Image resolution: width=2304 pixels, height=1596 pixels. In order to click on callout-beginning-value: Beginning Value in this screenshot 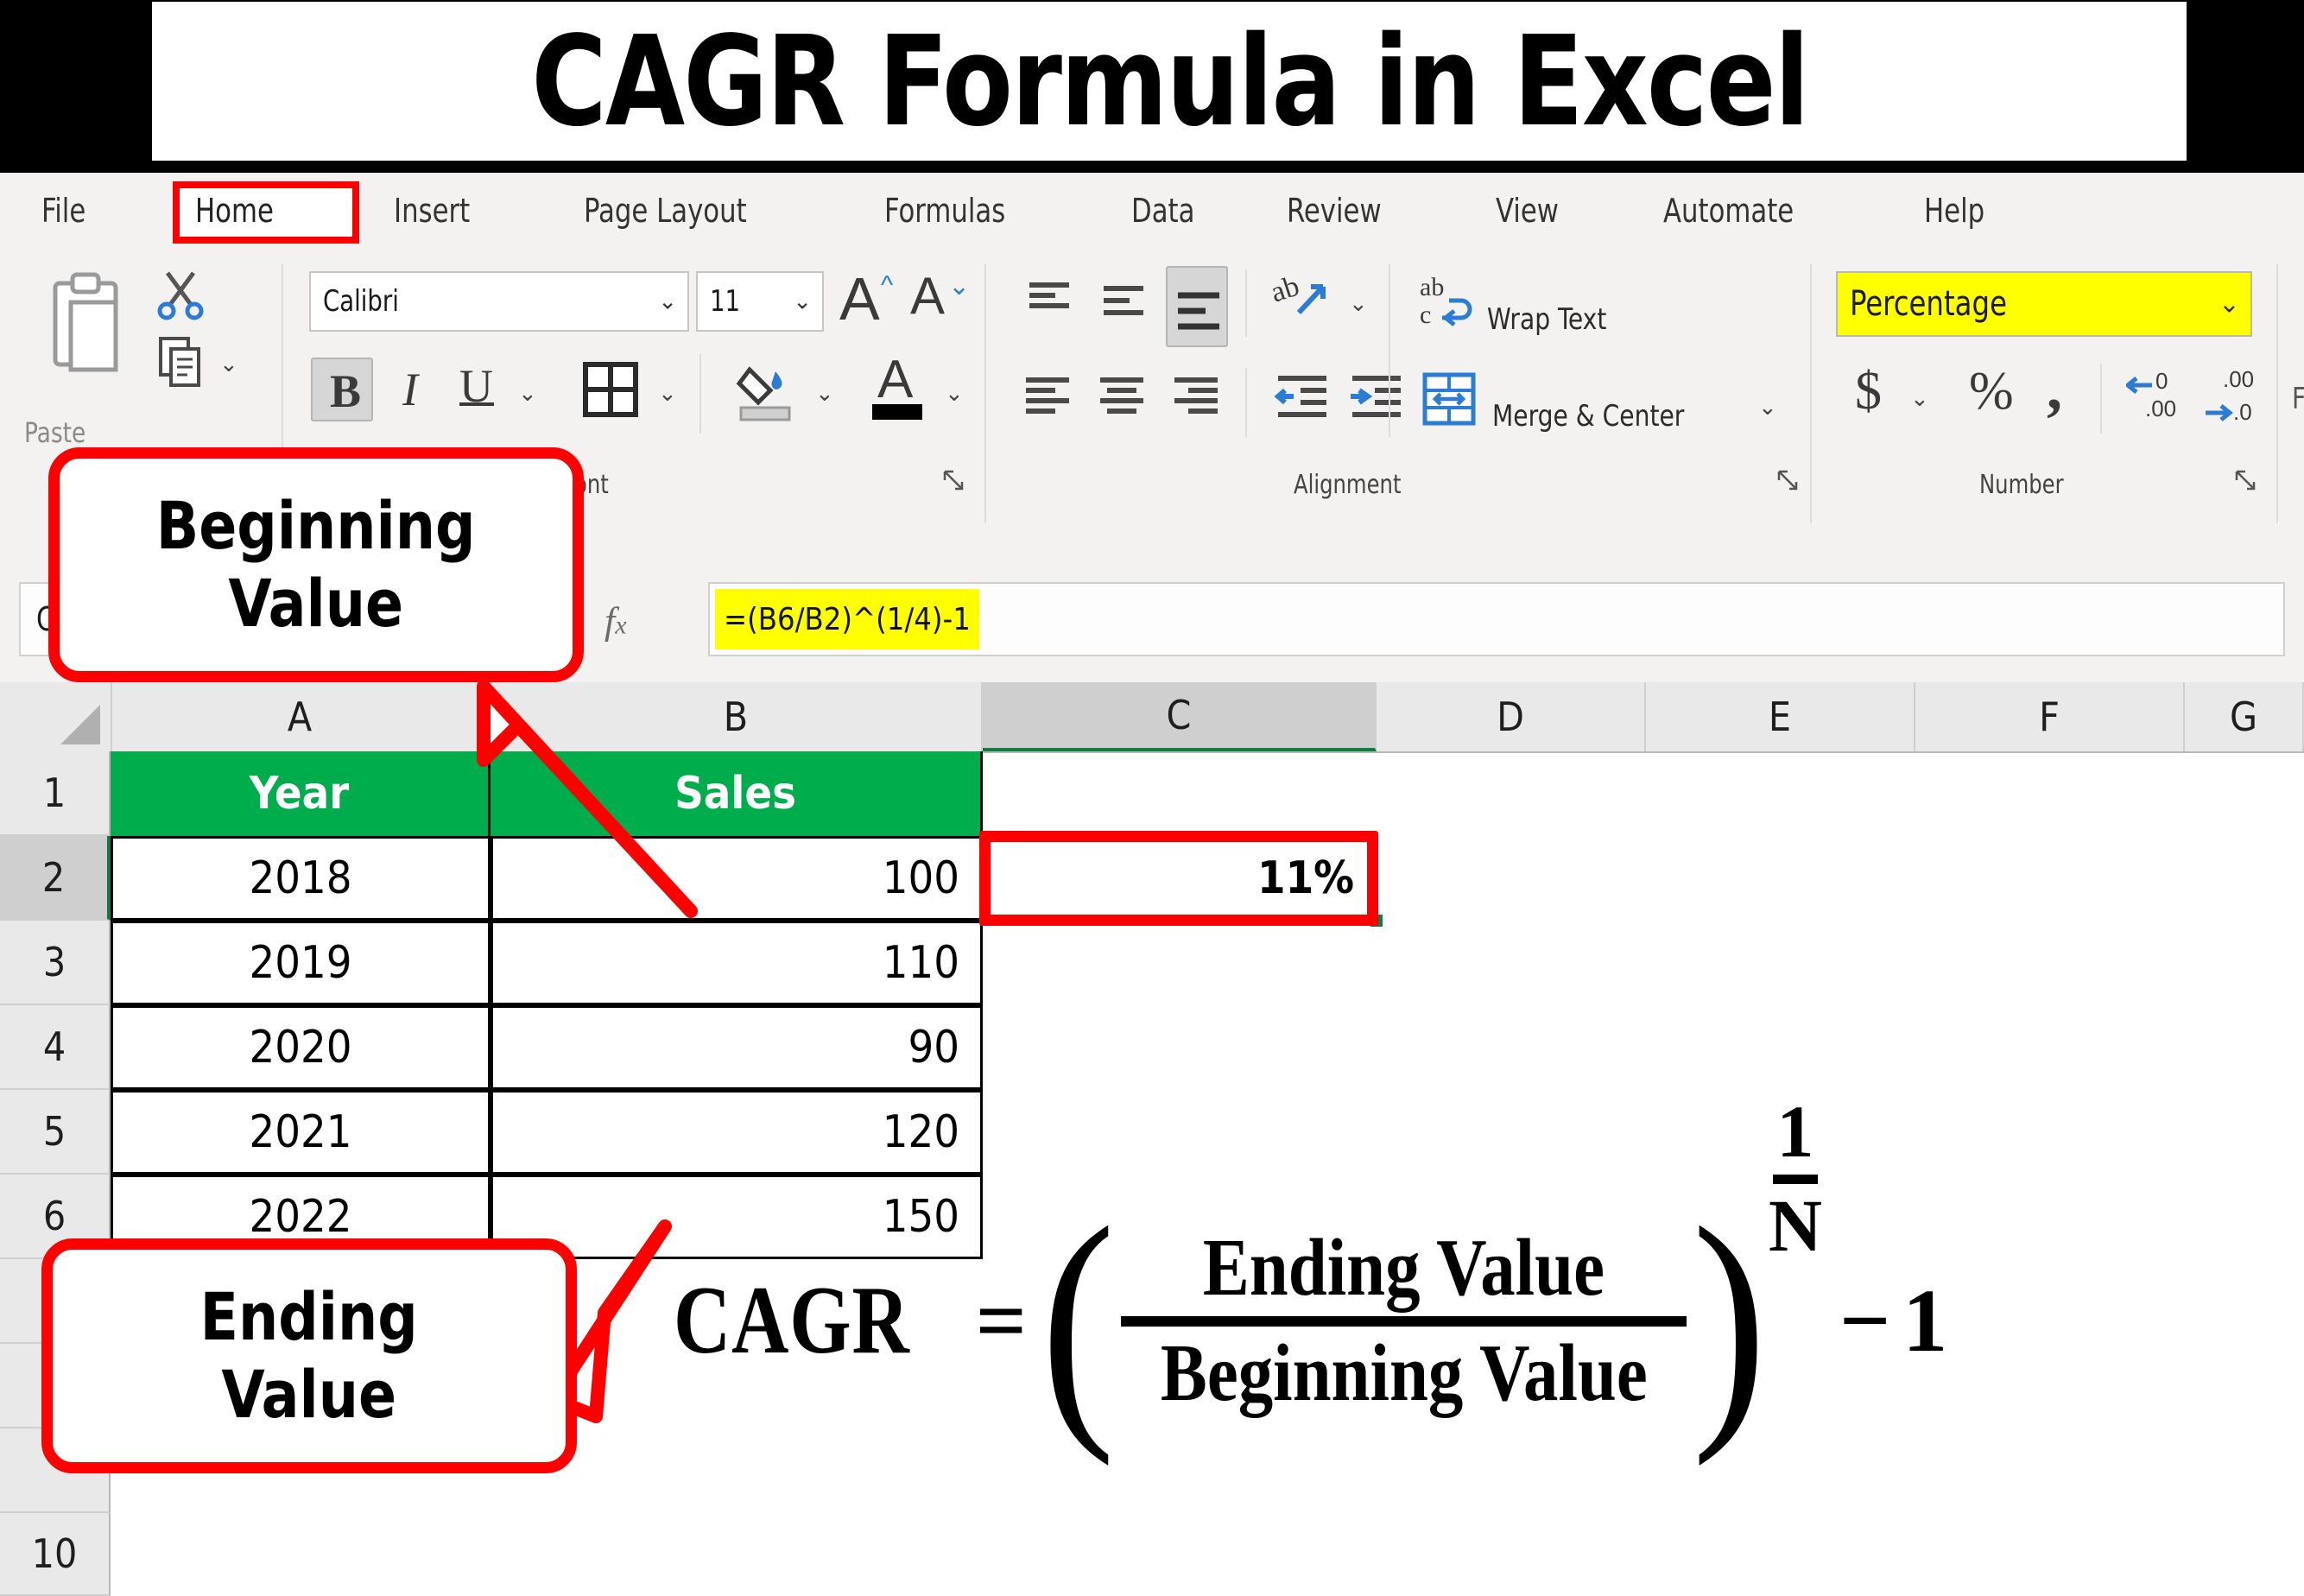, I will do `click(316, 564)`.